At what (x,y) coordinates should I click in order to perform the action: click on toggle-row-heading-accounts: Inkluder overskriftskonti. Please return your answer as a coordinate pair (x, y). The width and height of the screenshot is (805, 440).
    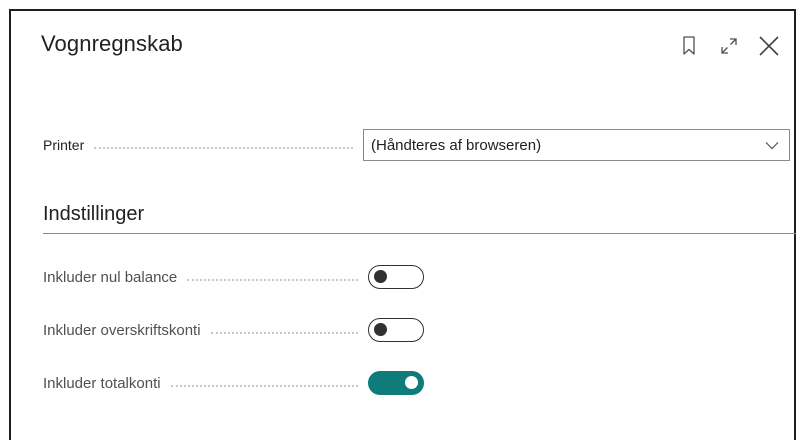
    Looking at the image, I should click on (238, 330).